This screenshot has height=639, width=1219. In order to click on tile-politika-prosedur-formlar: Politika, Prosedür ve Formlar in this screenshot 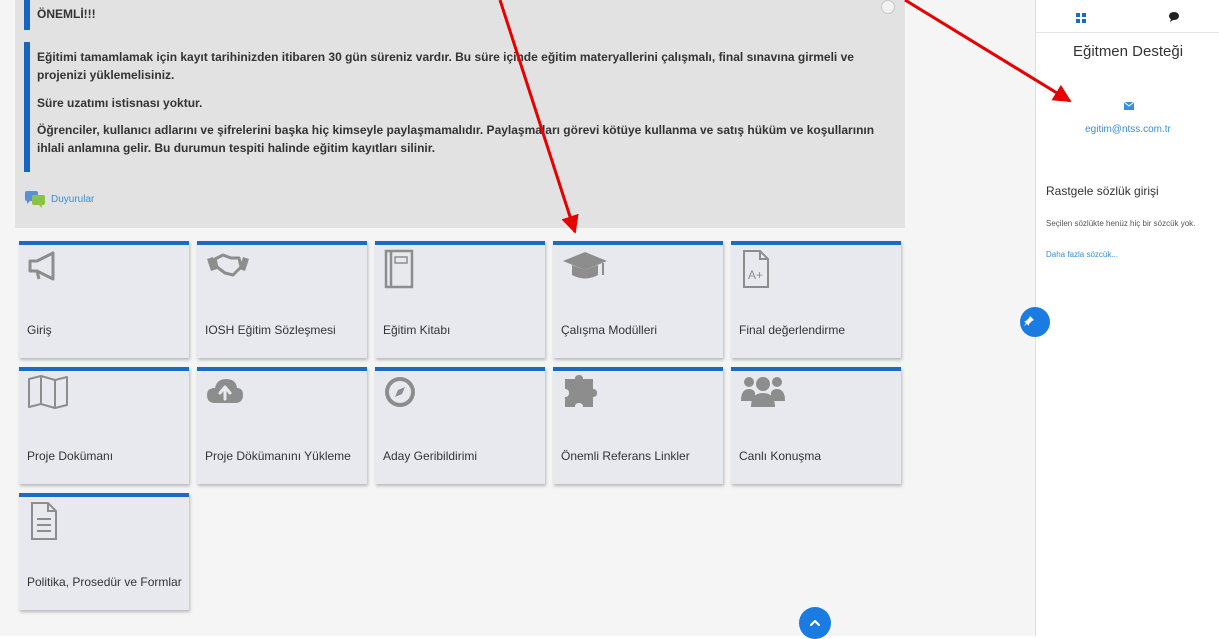, I will do `click(104, 551)`.